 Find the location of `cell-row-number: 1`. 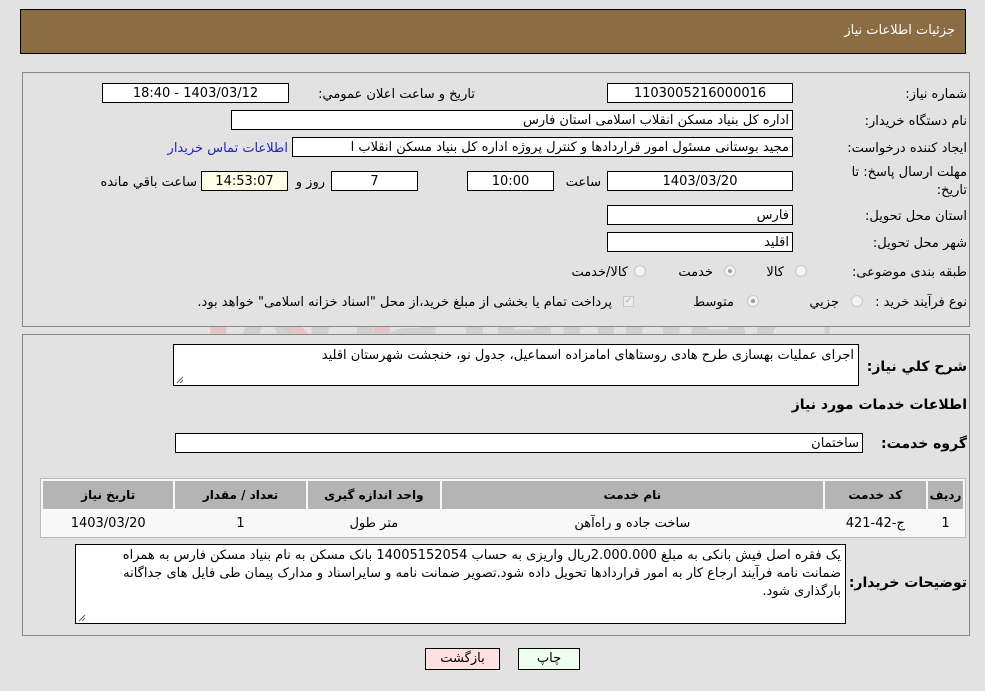

cell-row-number: 1 is located at coordinates (945, 523).